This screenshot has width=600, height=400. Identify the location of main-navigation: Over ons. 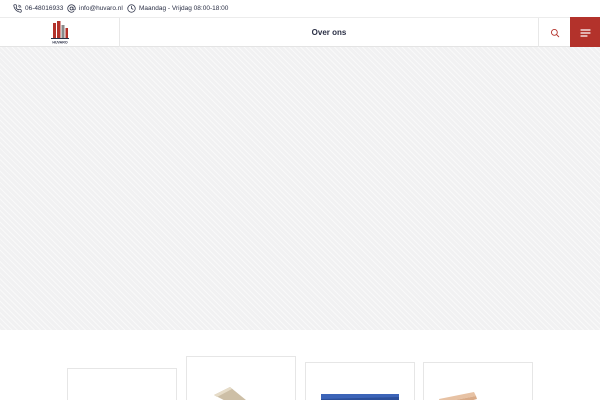
(329, 32).